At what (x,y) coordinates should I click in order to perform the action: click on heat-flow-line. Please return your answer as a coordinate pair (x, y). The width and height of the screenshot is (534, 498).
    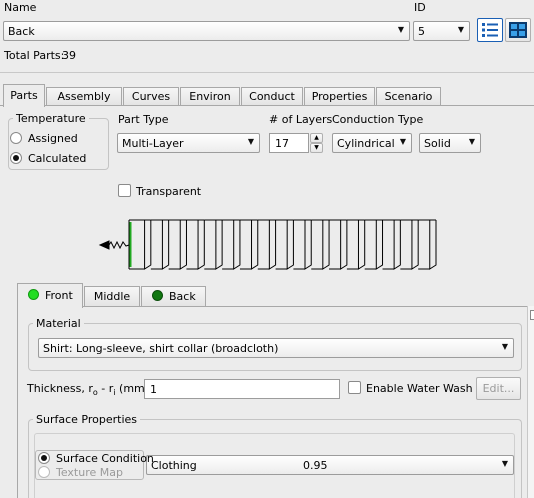
    Looking at the image, I should click on (119, 245).